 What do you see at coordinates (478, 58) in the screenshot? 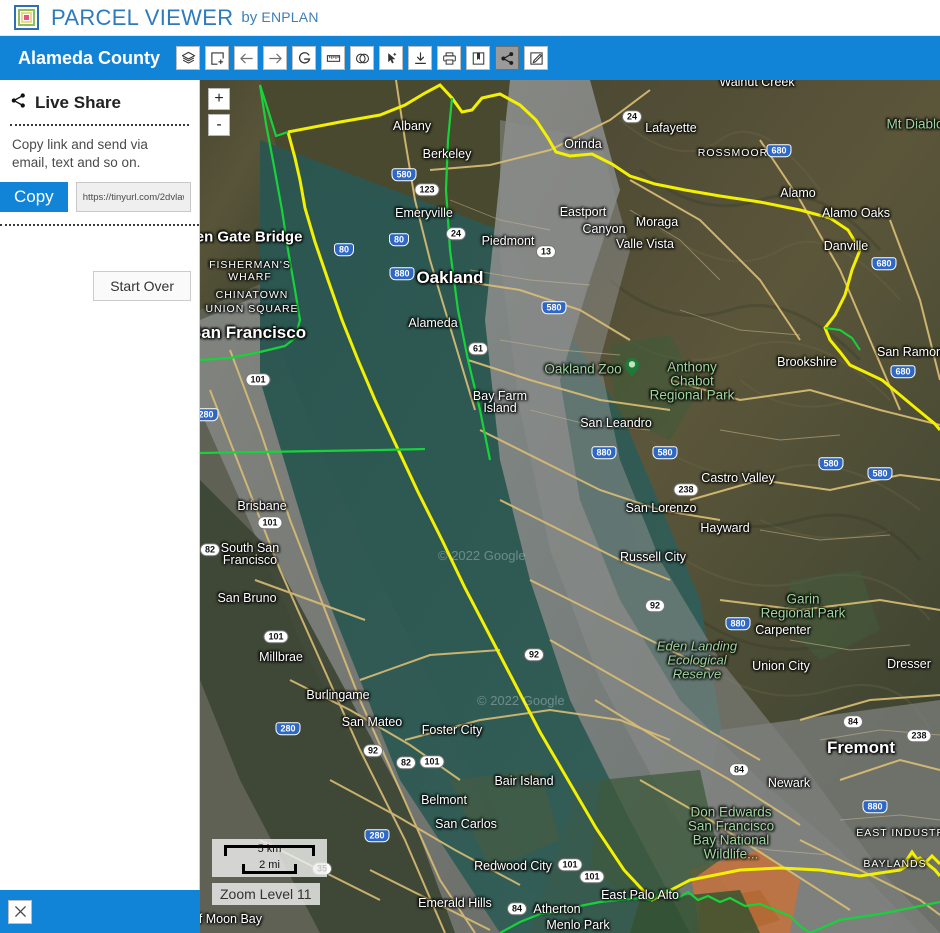
I see `bookmark-icon` at bounding box center [478, 58].